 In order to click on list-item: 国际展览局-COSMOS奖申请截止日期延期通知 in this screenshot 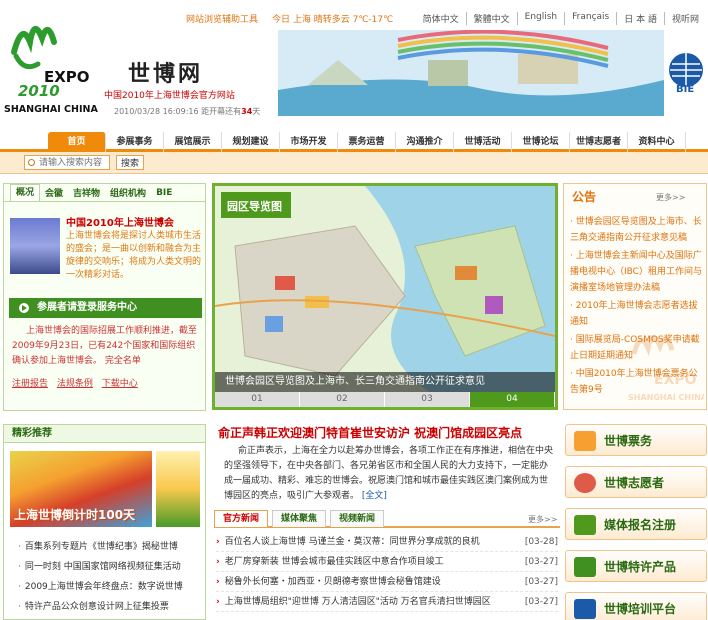, I will do `click(638, 348)`.